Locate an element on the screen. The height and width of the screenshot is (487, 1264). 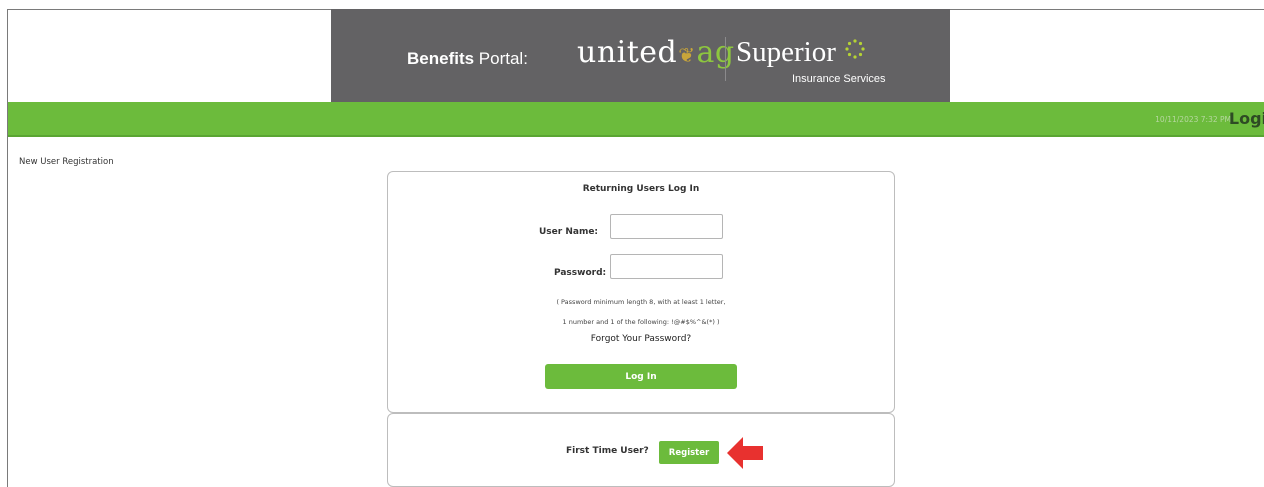
left-arrow-icon is located at coordinates (745, 453).